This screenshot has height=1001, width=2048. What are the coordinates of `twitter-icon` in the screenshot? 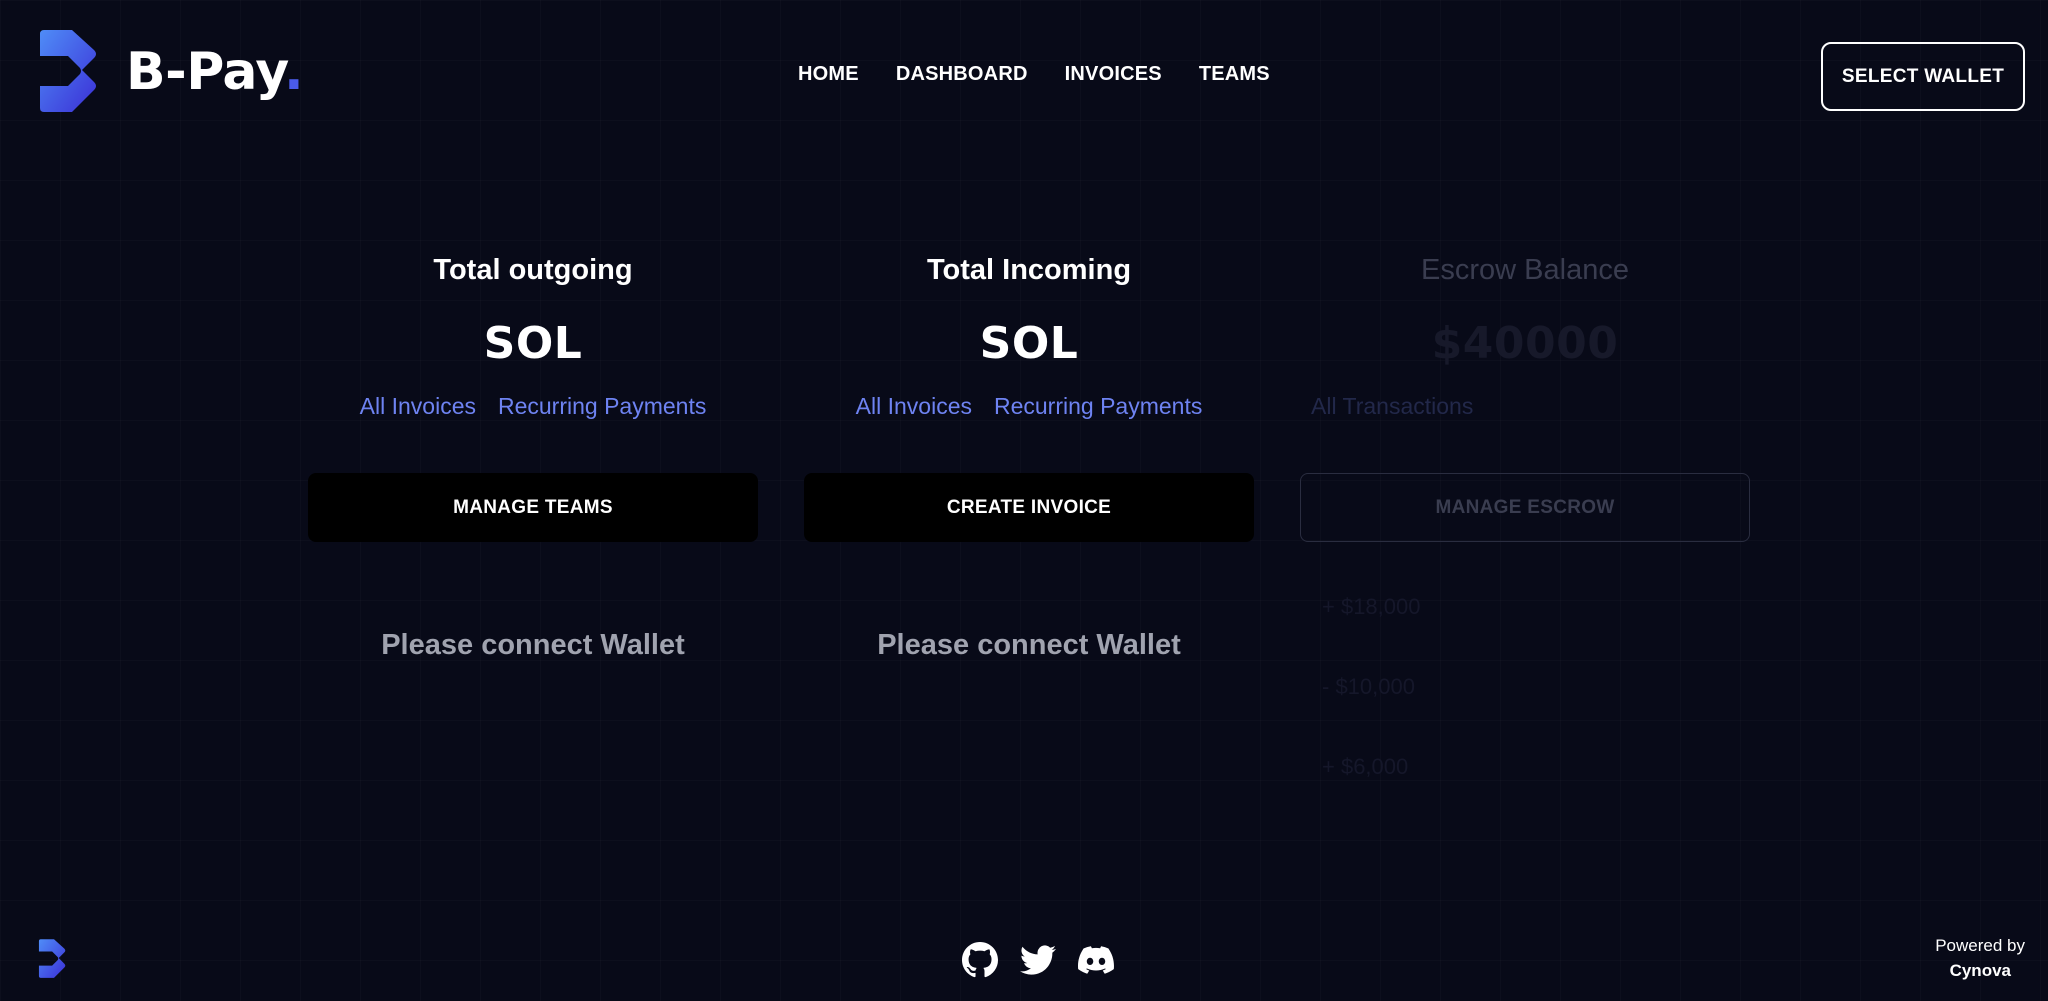 It's located at (1038, 960).